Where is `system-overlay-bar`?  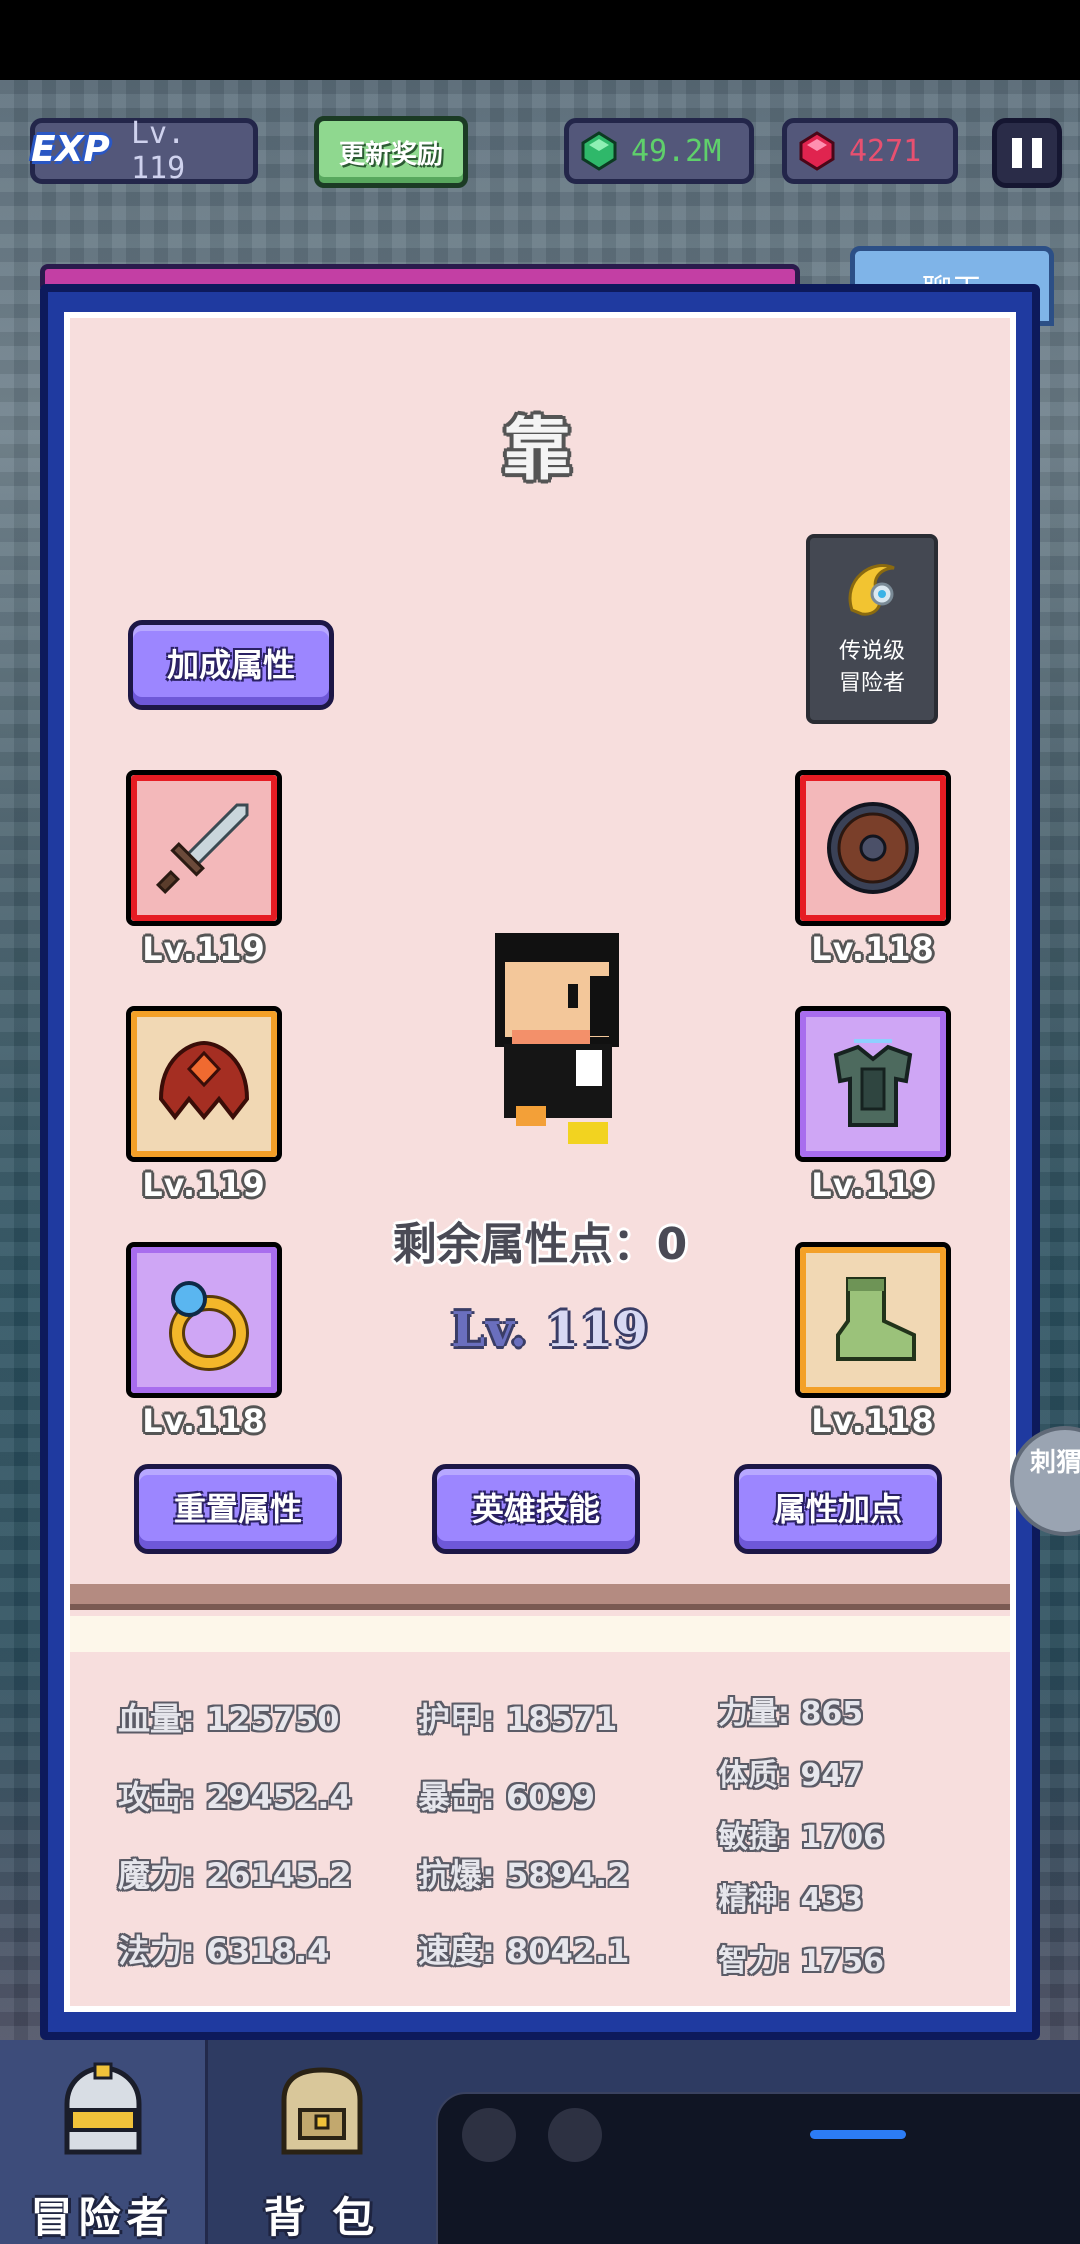 system-overlay-bar is located at coordinates (758, 2168).